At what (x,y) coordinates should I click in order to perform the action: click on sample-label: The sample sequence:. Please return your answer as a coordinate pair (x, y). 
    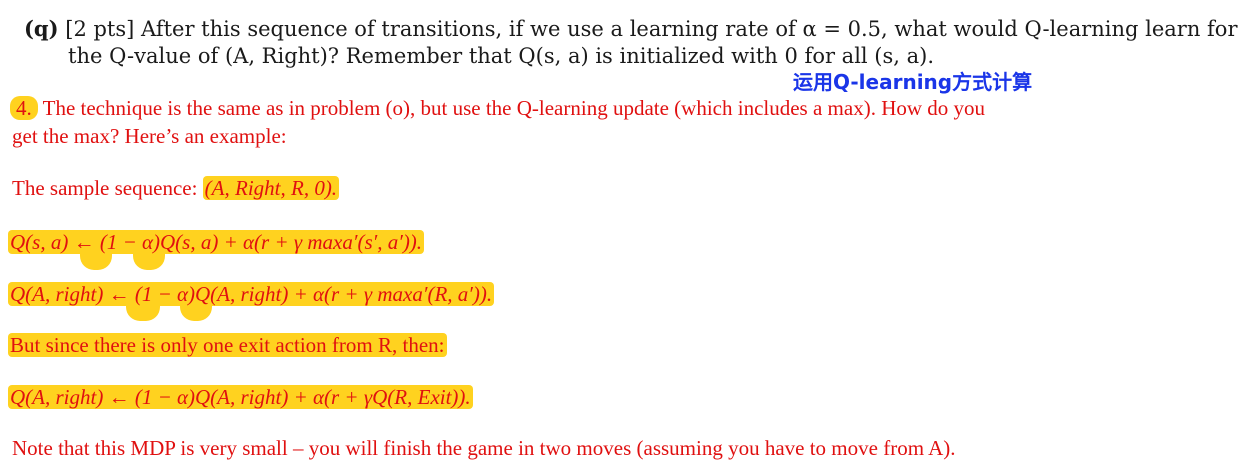
    Looking at the image, I should click on (105, 188).